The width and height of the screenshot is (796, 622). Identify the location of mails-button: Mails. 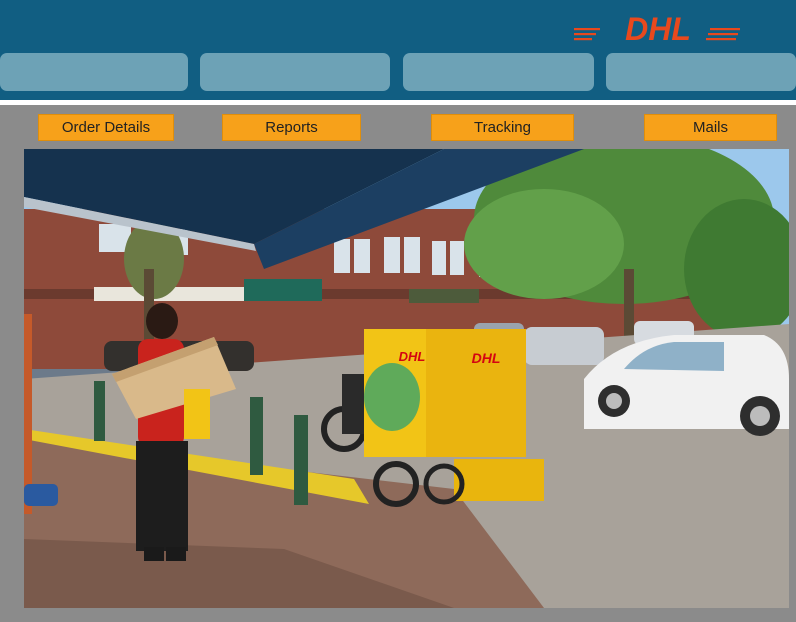
(710, 127).